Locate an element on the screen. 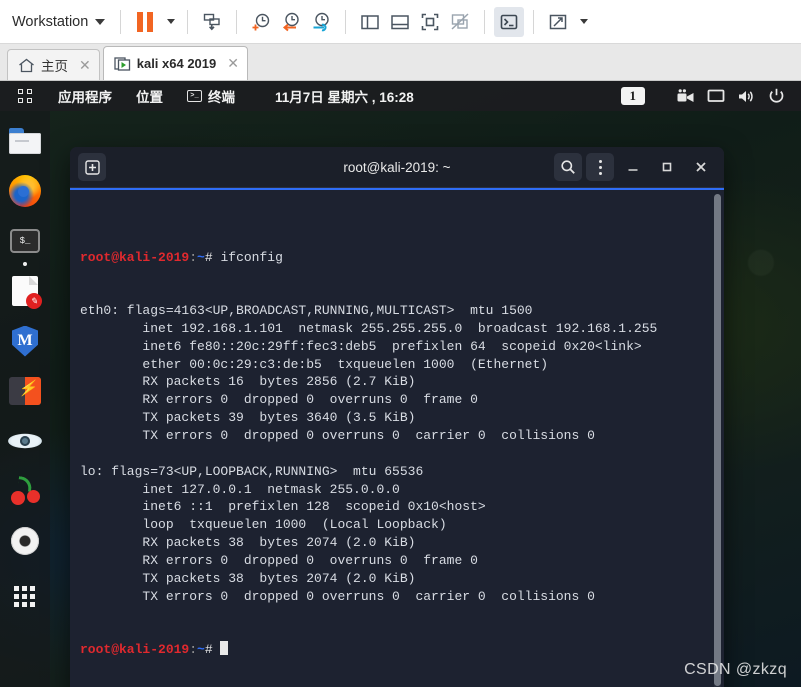 The image size is (801, 687). volume-icon is located at coordinates (746, 96).